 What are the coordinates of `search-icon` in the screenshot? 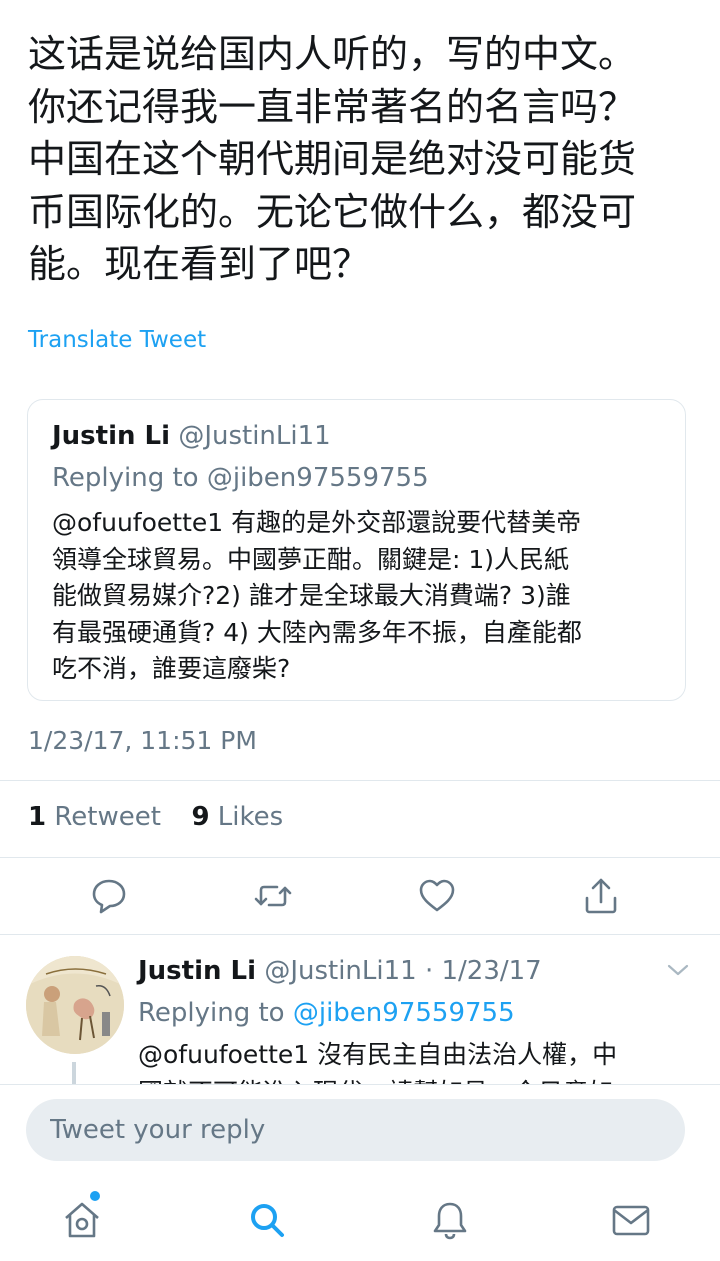 It's located at (267, 1220).